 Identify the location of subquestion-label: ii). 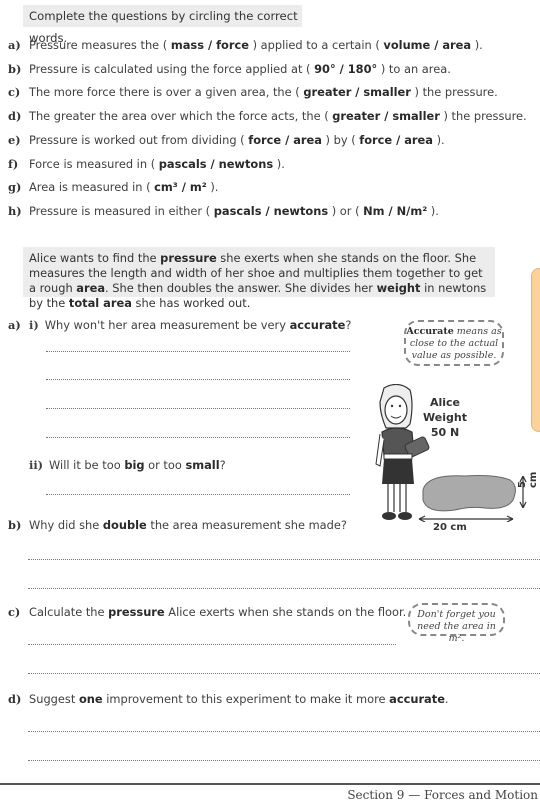
(36, 465).